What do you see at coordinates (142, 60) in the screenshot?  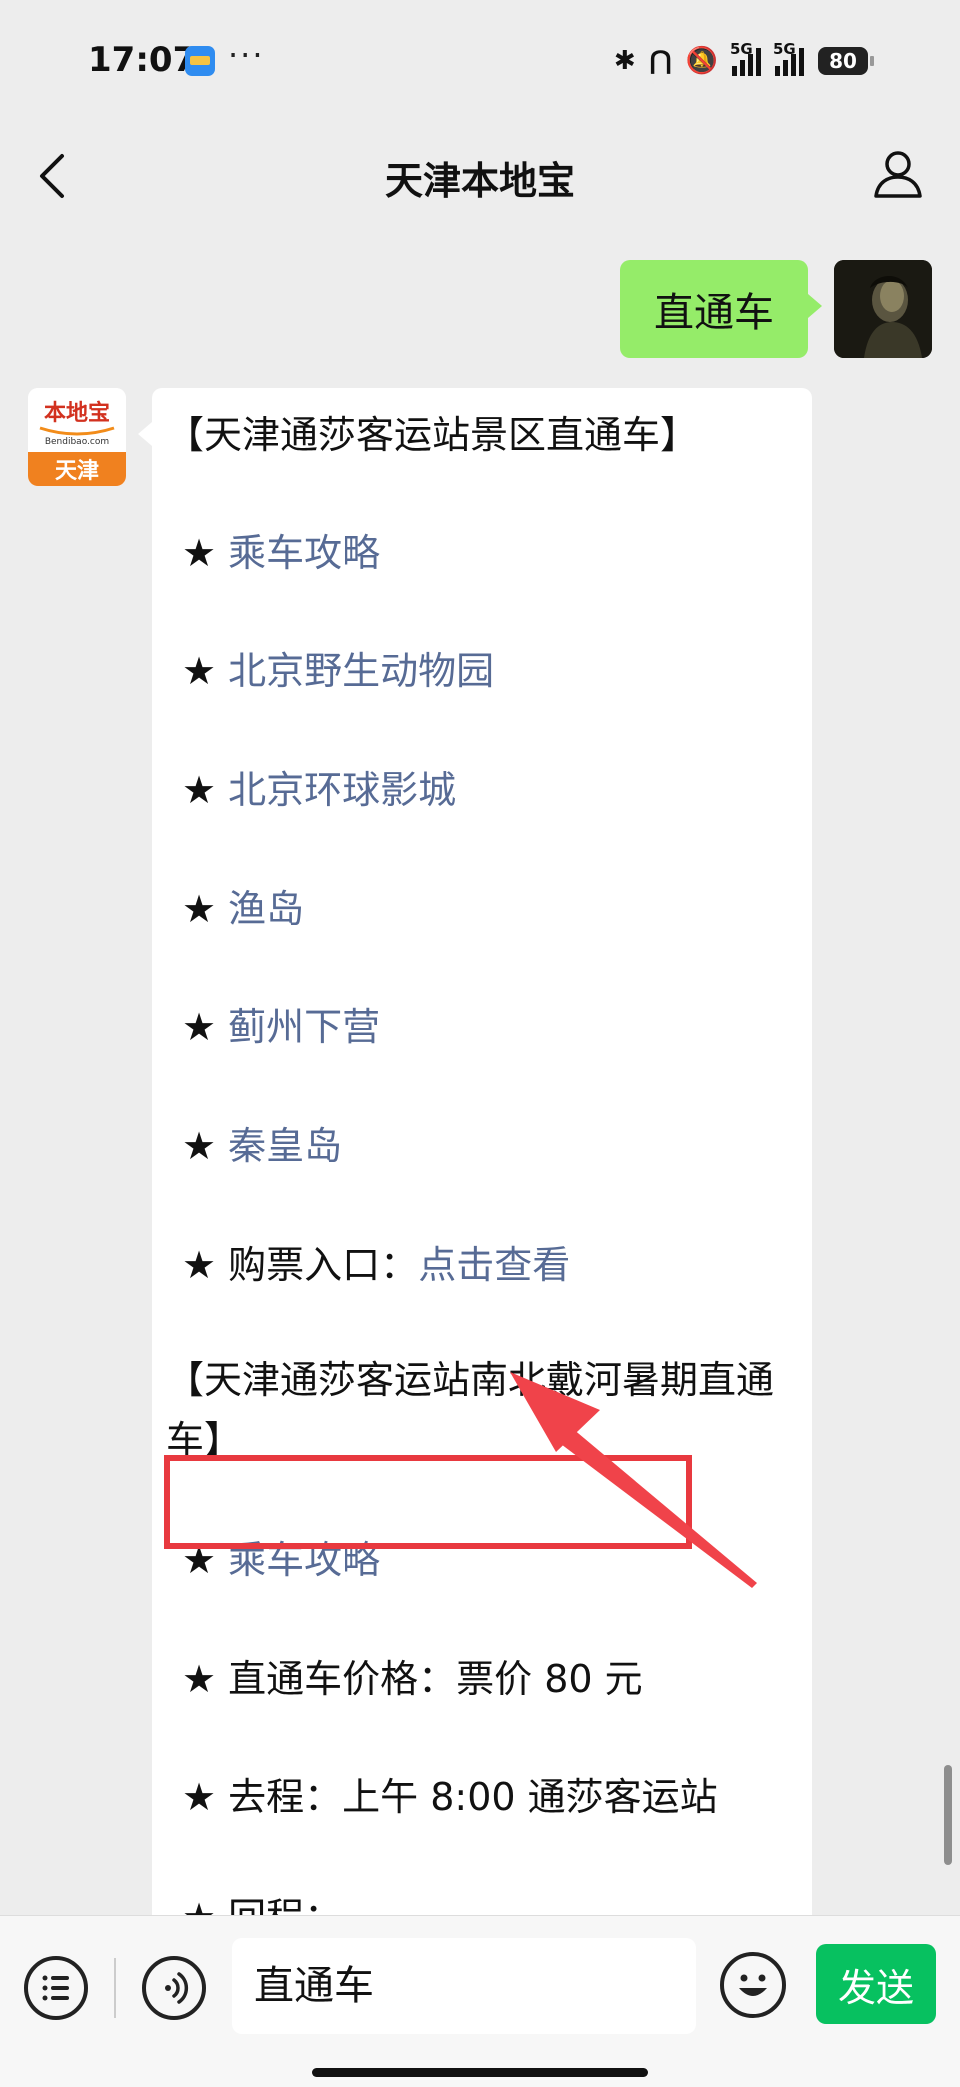 I see `status-time: 17:07` at bounding box center [142, 60].